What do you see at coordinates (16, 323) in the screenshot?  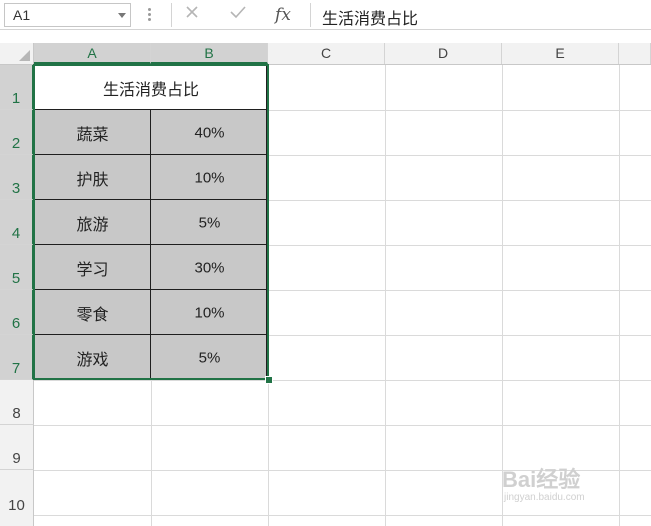 I see `row-number: 6` at bounding box center [16, 323].